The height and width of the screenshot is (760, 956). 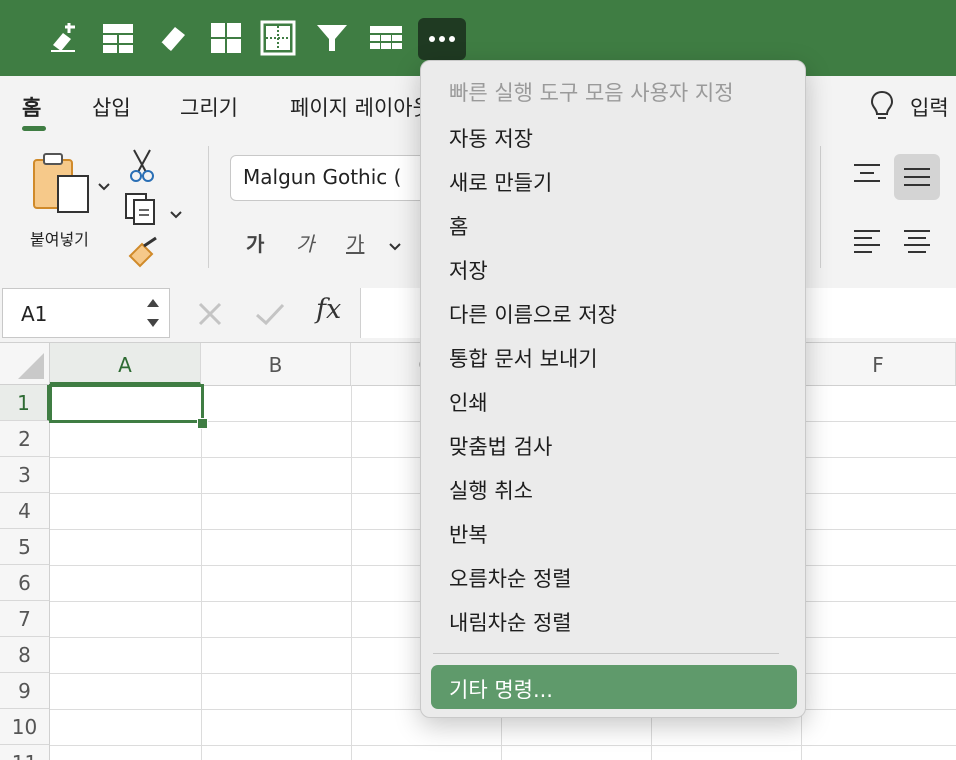 What do you see at coordinates (500, 446) in the screenshot?
I see `menu-item-spelling: 맞춤법 검사` at bounding box center [500, 446].